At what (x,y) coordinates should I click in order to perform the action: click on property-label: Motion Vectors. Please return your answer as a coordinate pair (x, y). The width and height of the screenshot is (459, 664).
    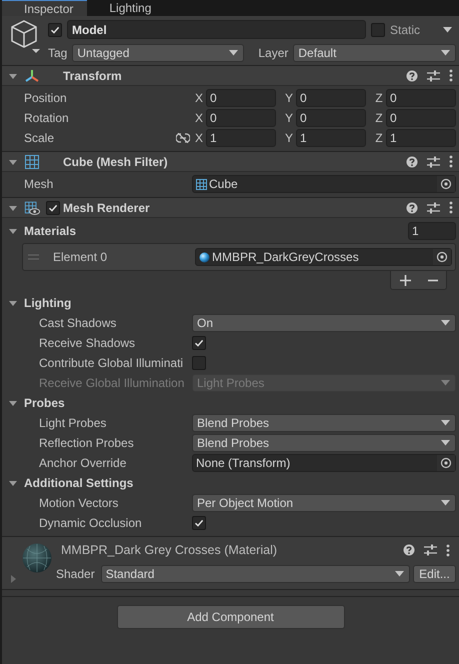
    Looking at the image, I should click on (79, 503).